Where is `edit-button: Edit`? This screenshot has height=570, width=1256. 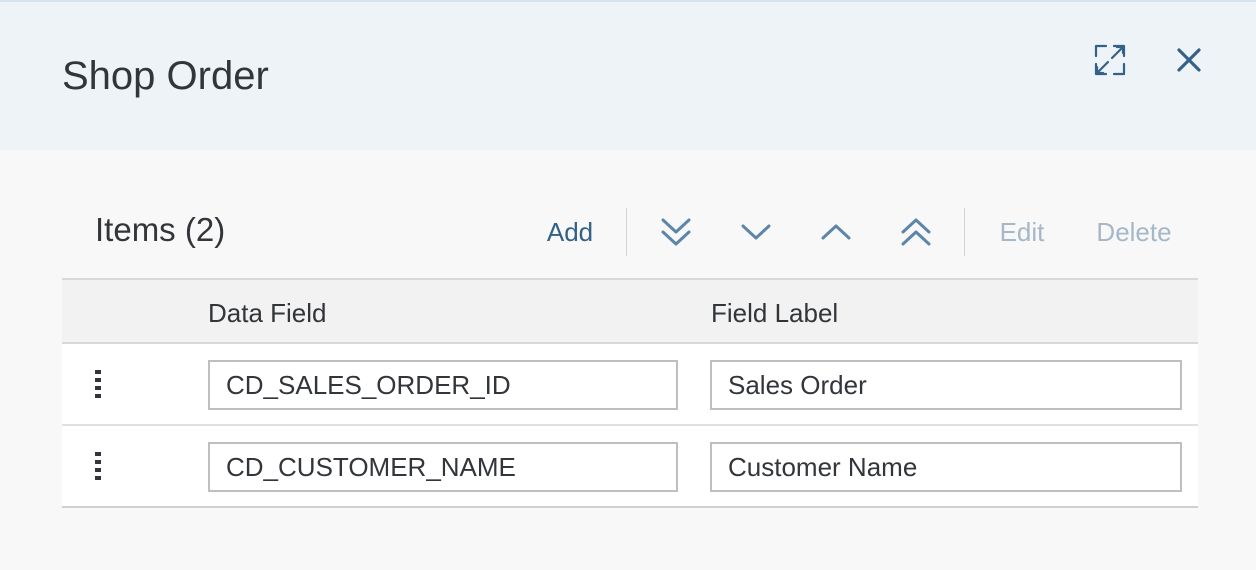
edit-button: Edit is located at coordinates (1022, 232).